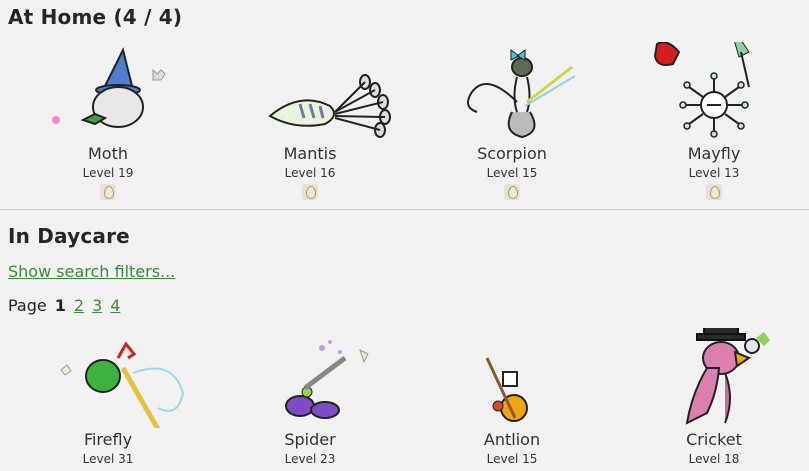 The height and width of the screenshot is (471, 809). I want to click on section-divider, so click(404, 209).